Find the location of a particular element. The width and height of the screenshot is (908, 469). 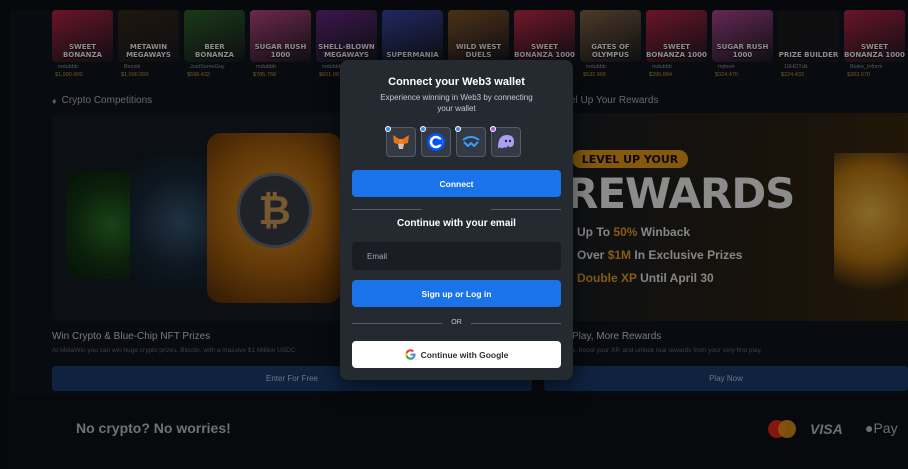

phantom-icon is located at coordinates (506, 142).